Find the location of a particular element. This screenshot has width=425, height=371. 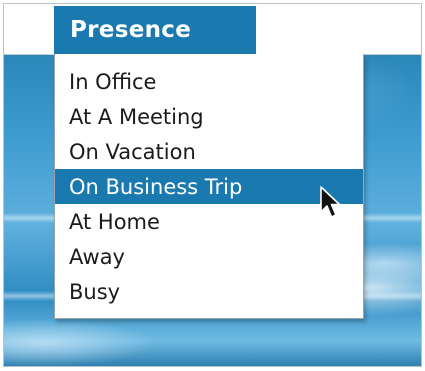

presence-menu-button: Presence is located at coordinates (155, 30).